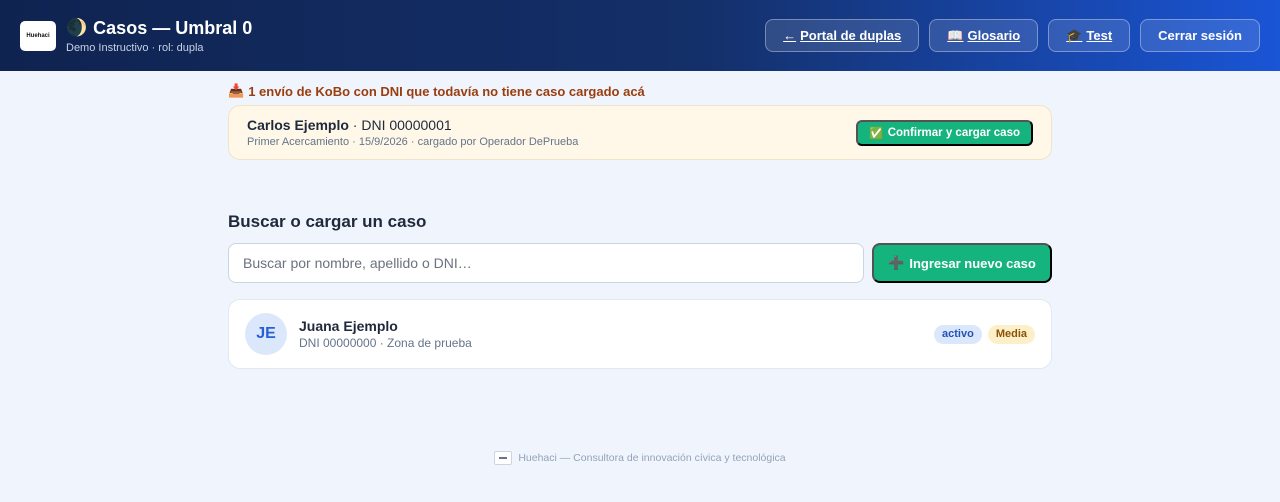 The width and height of the screenshot is (1280, 502). I want to click on confirm-load-case-label: Confirmar y cargar caso, so click(953, 132).